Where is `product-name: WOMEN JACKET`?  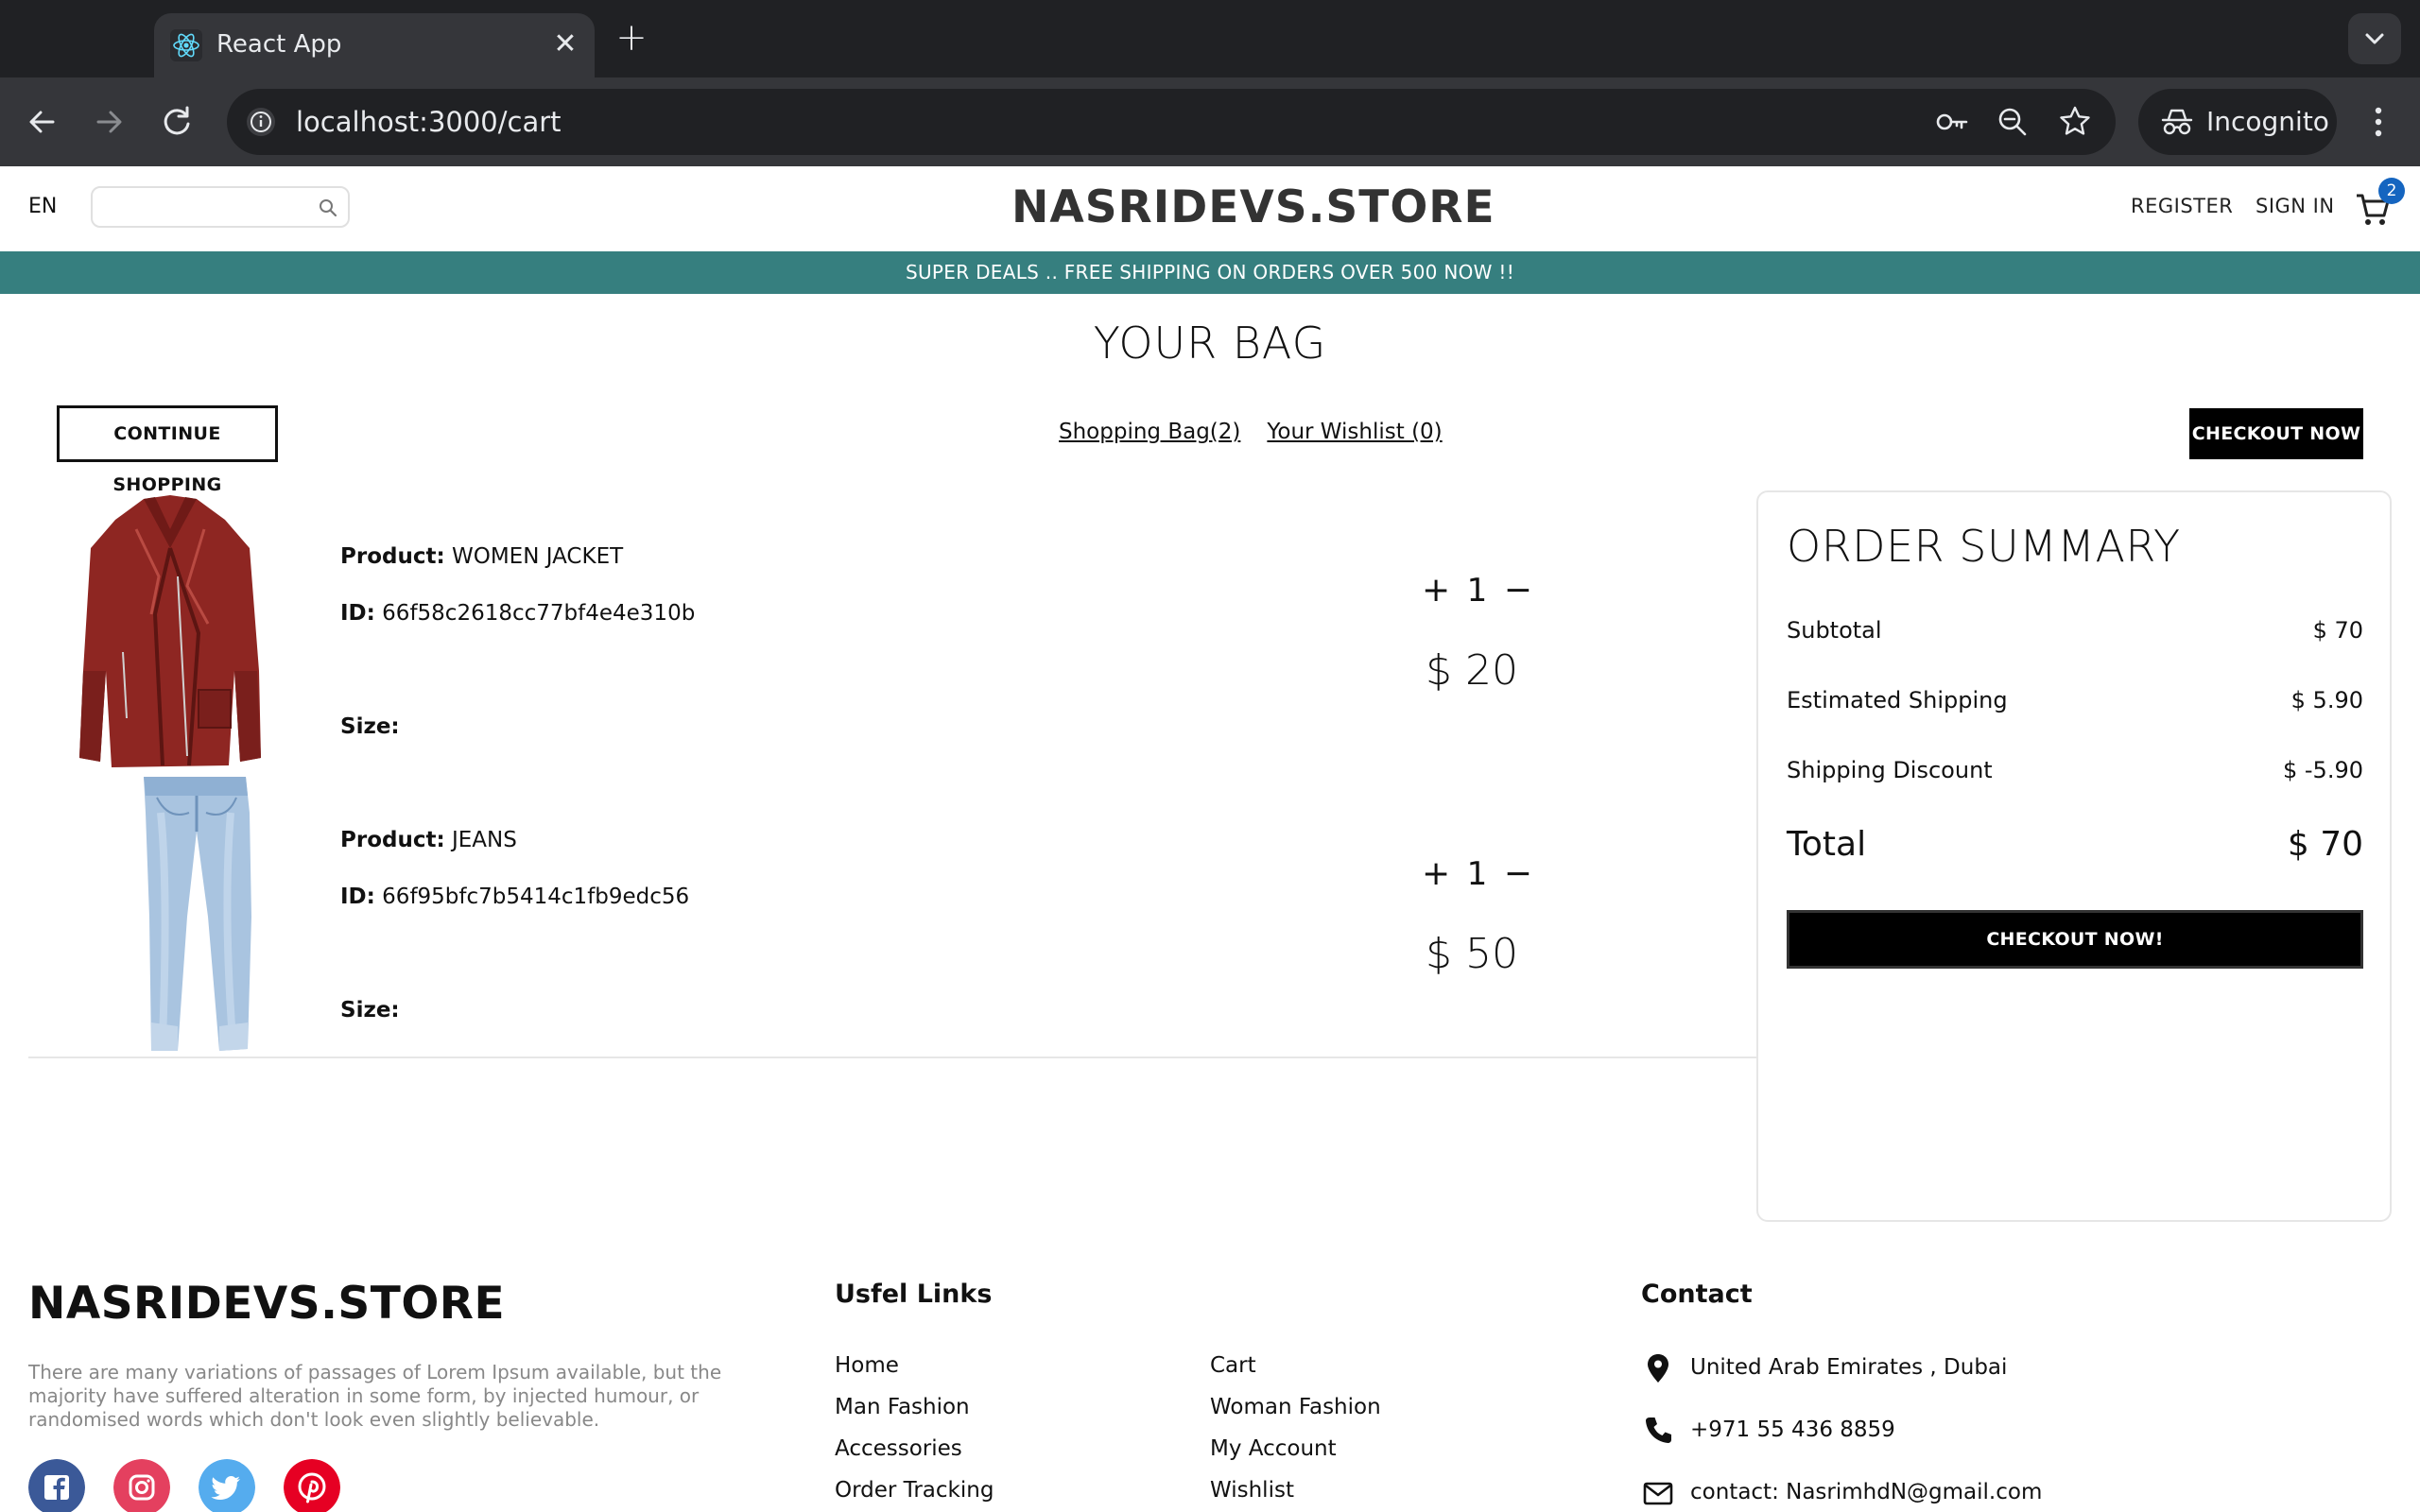 product-name: WOMEN JACKET is located at coordinates (537, 556).